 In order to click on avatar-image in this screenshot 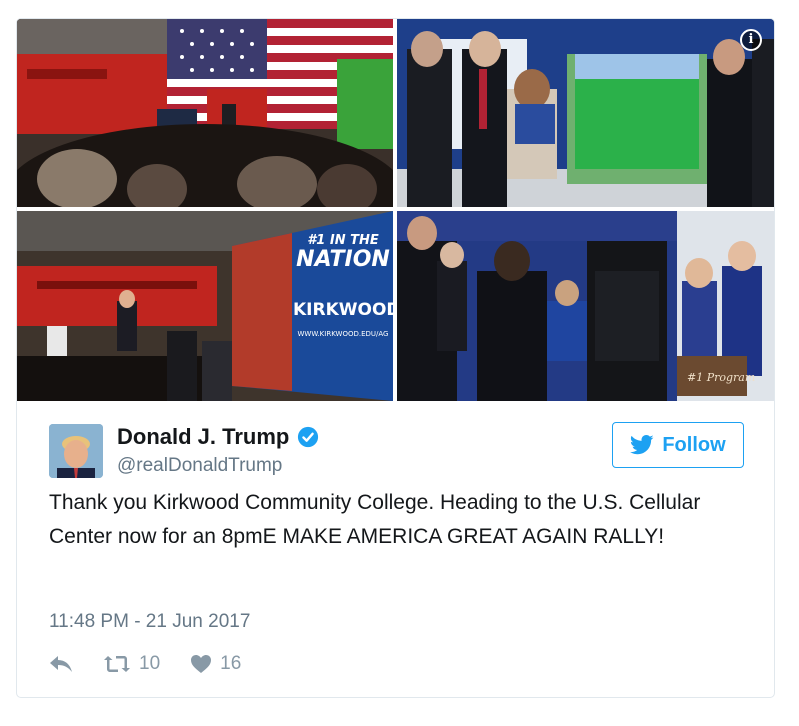, I will do `click(76, 451)`.